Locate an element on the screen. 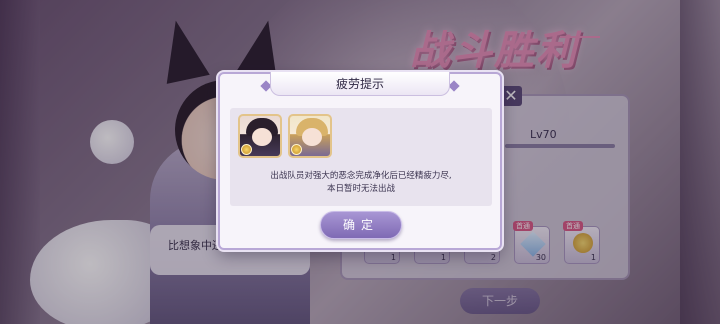 This screenshot has width=720, height=324. header-ornament-right is located at coordinates (454, 86).